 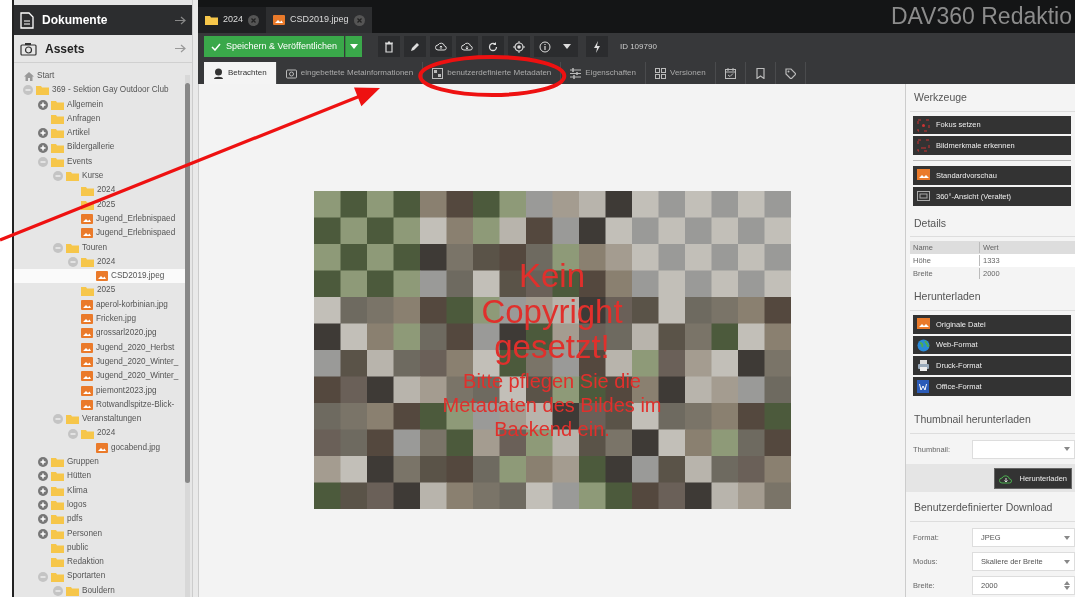 I want to click on tree-item: Personen, so click(x=99, y=533).